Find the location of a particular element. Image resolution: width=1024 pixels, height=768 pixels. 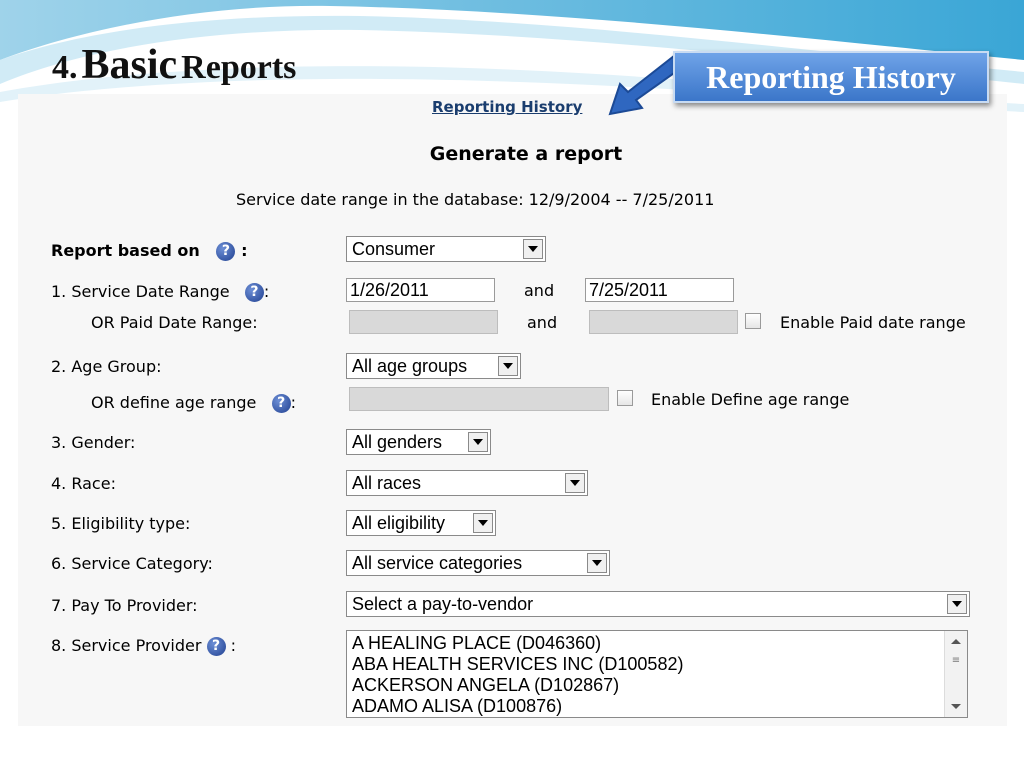

slide-title: 4. Basic Reports is located at coordinates (174, 65).